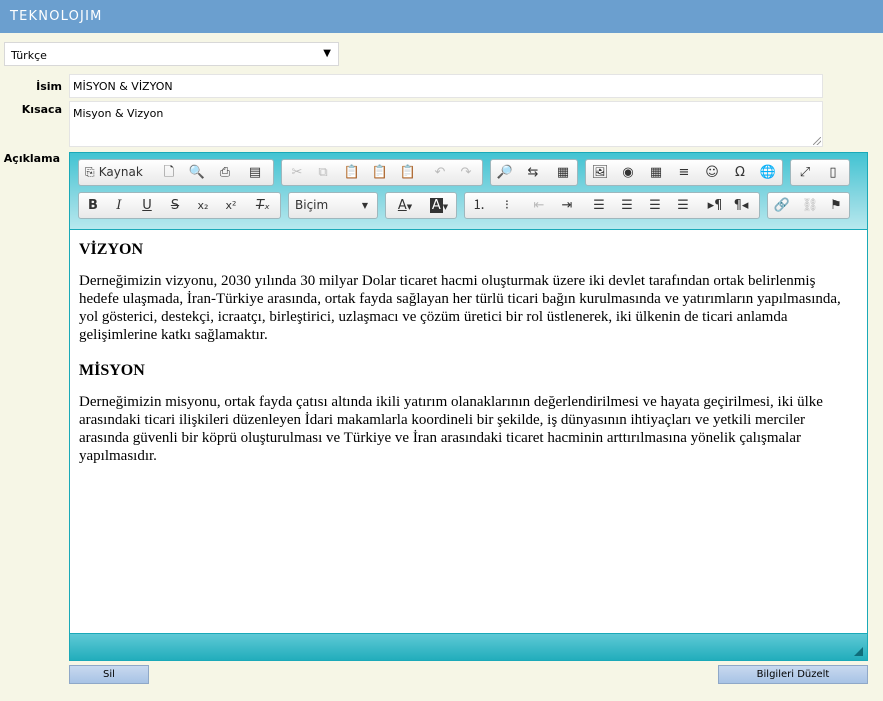  Describe the element at coordinates (715, 205) in the screenshot. I see `ltr-icon: ▸¶` at that location.